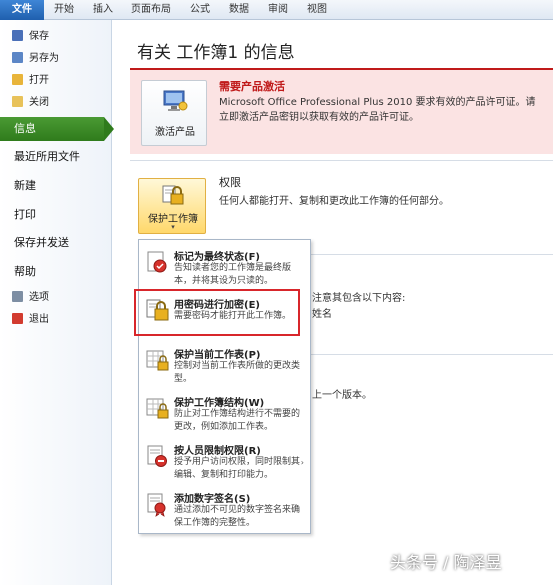  What do you see at coordinates (322, 314) in the screenshot?
I see `inspect-text: 姓名` at bounding box center [322, 314].